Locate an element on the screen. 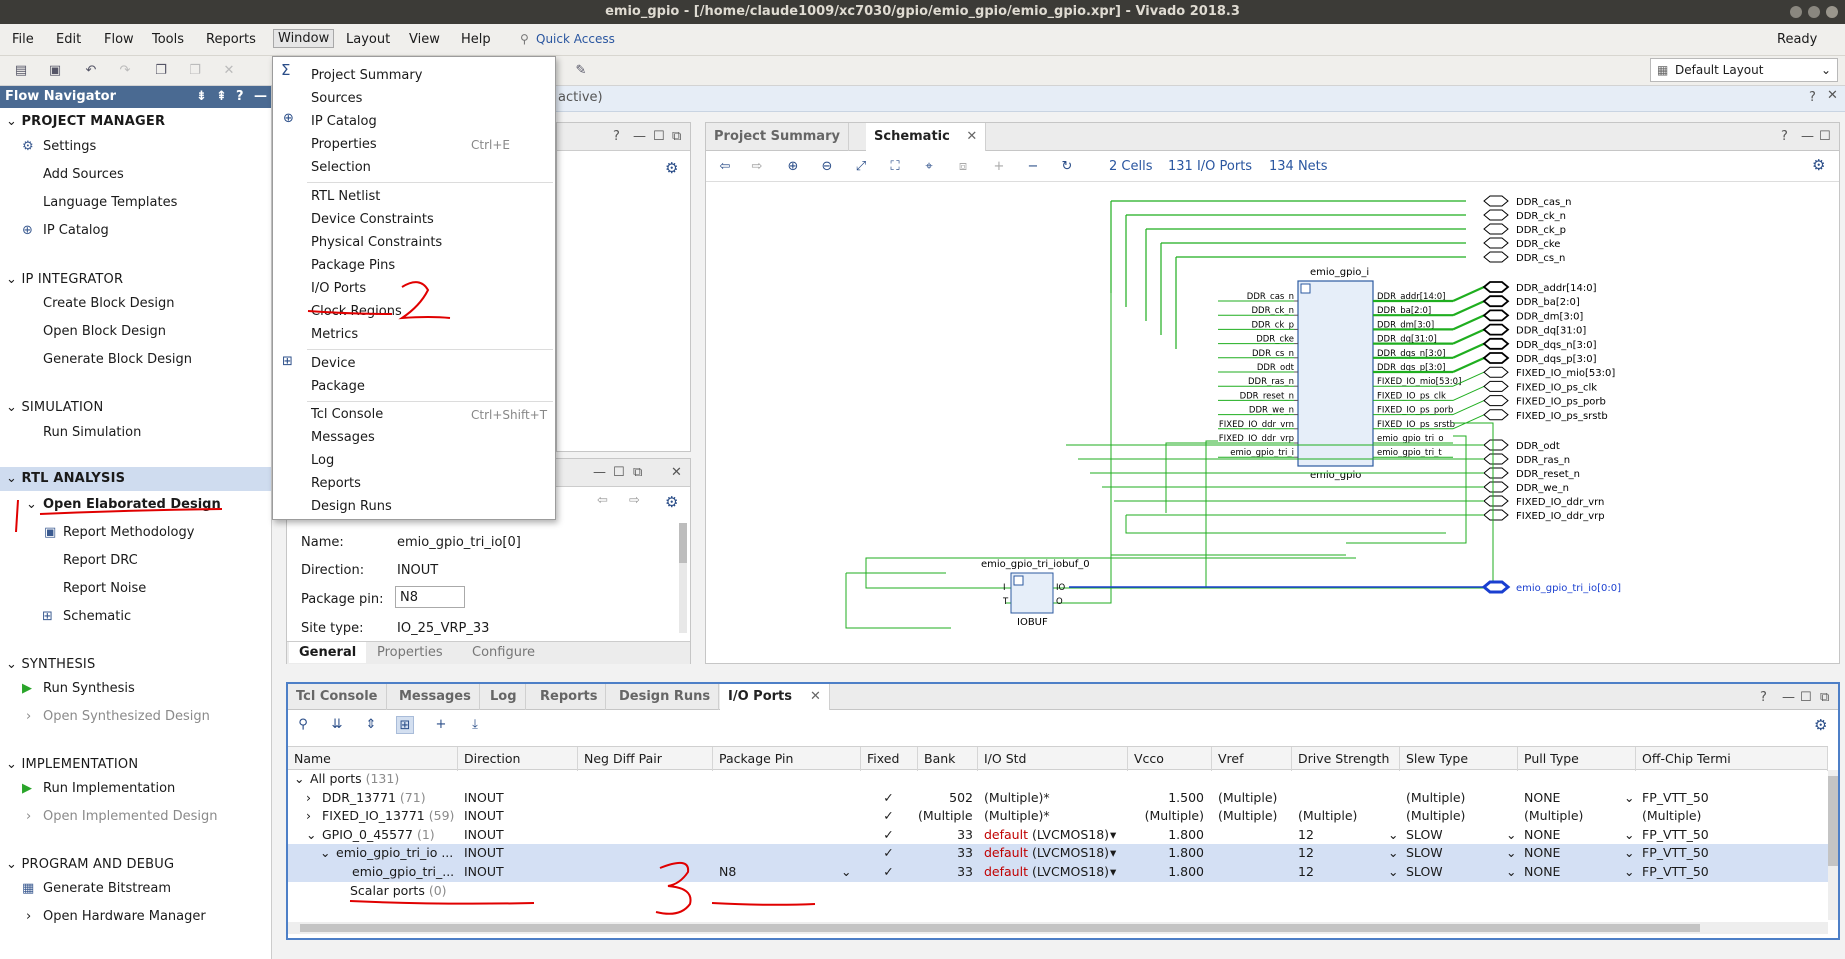 The width and height of the screenshot is (1845, 959). maximize-icon: ☐ is located at coordinates (659, 136).